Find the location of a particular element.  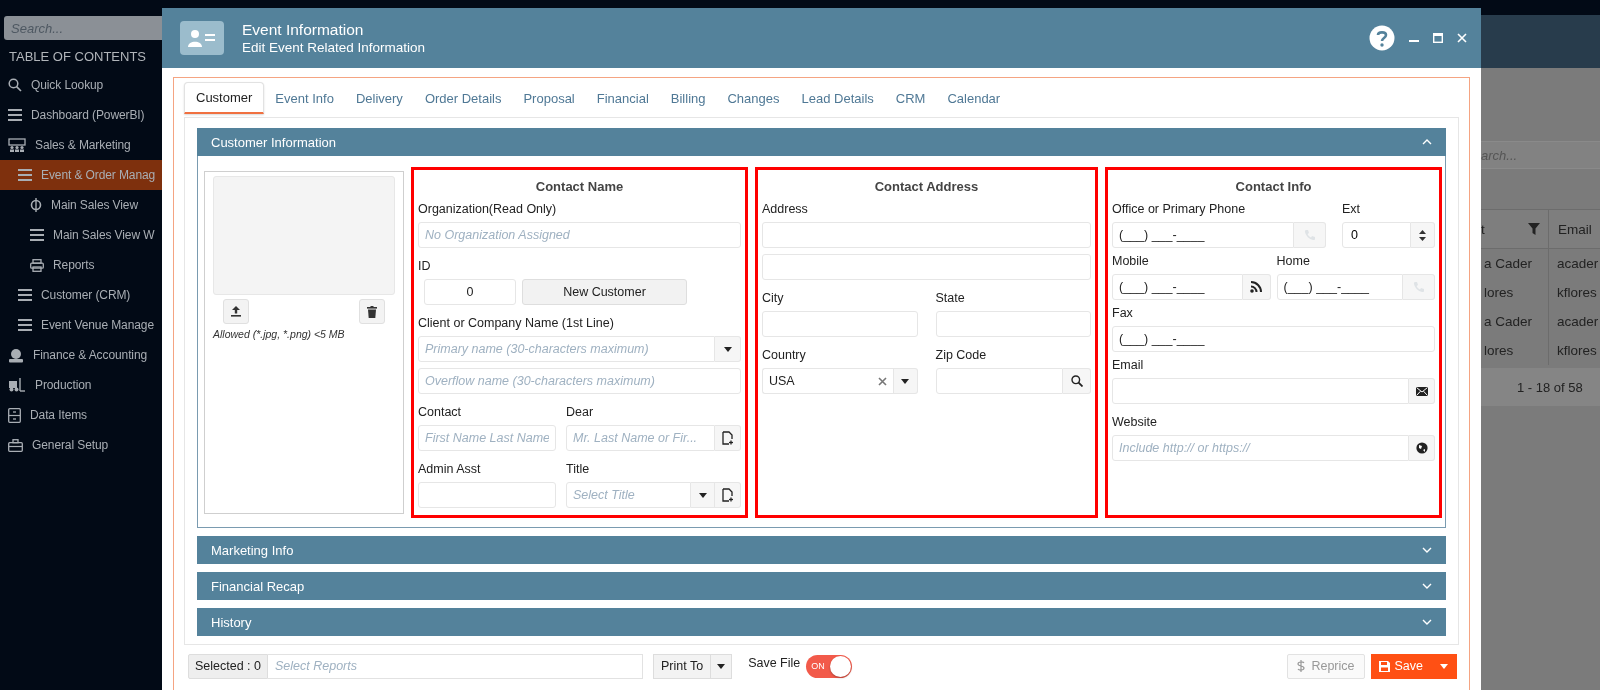

sidebar-heading: TABLE OF CONTENTS is located at coordinates (78, 56).